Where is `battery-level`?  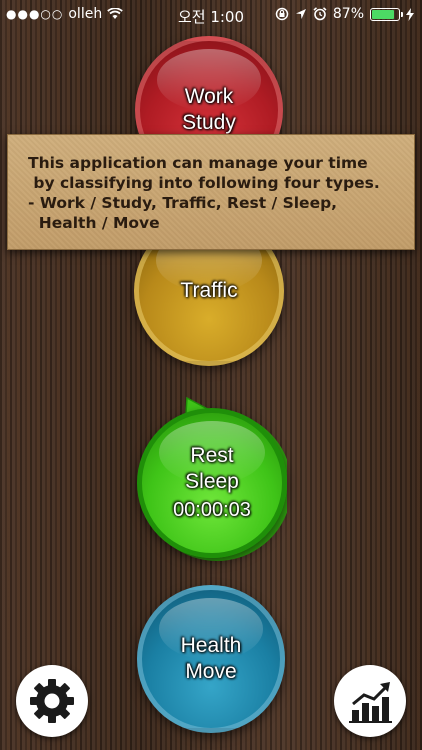 battery-level is located at coordinates (383, 14).